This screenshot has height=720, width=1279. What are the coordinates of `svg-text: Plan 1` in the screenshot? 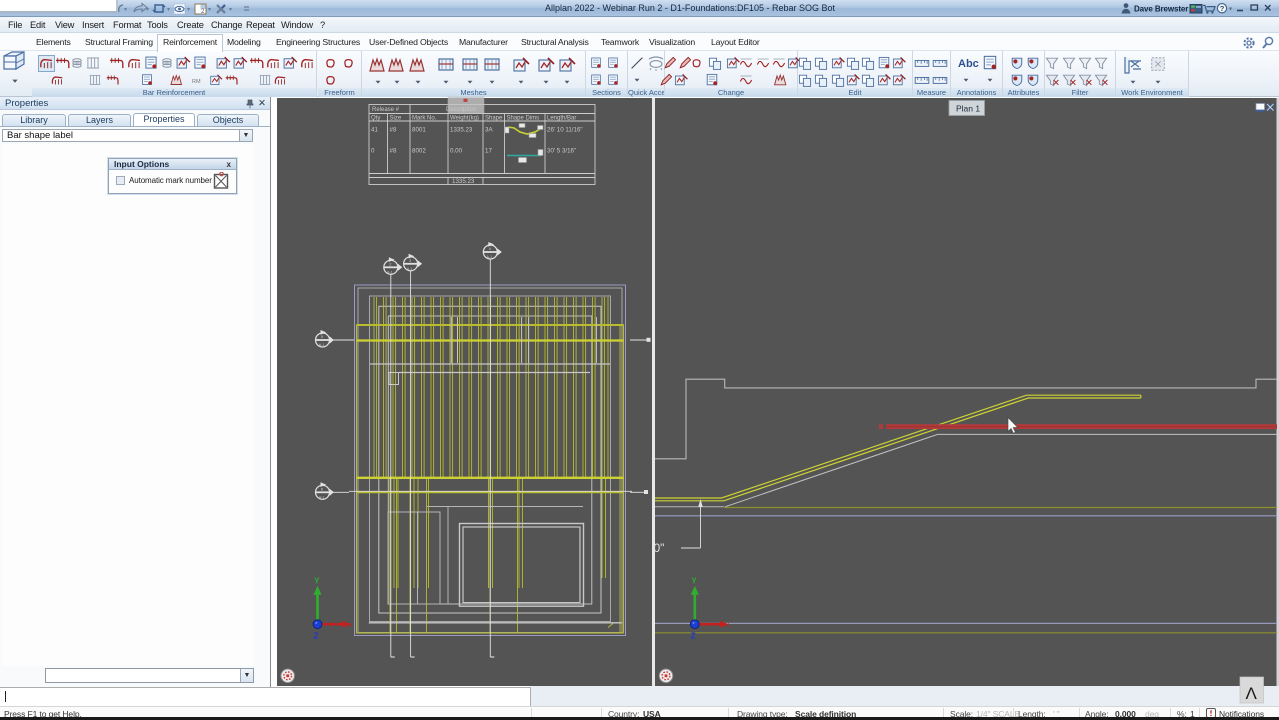 It's located at (968, 109).